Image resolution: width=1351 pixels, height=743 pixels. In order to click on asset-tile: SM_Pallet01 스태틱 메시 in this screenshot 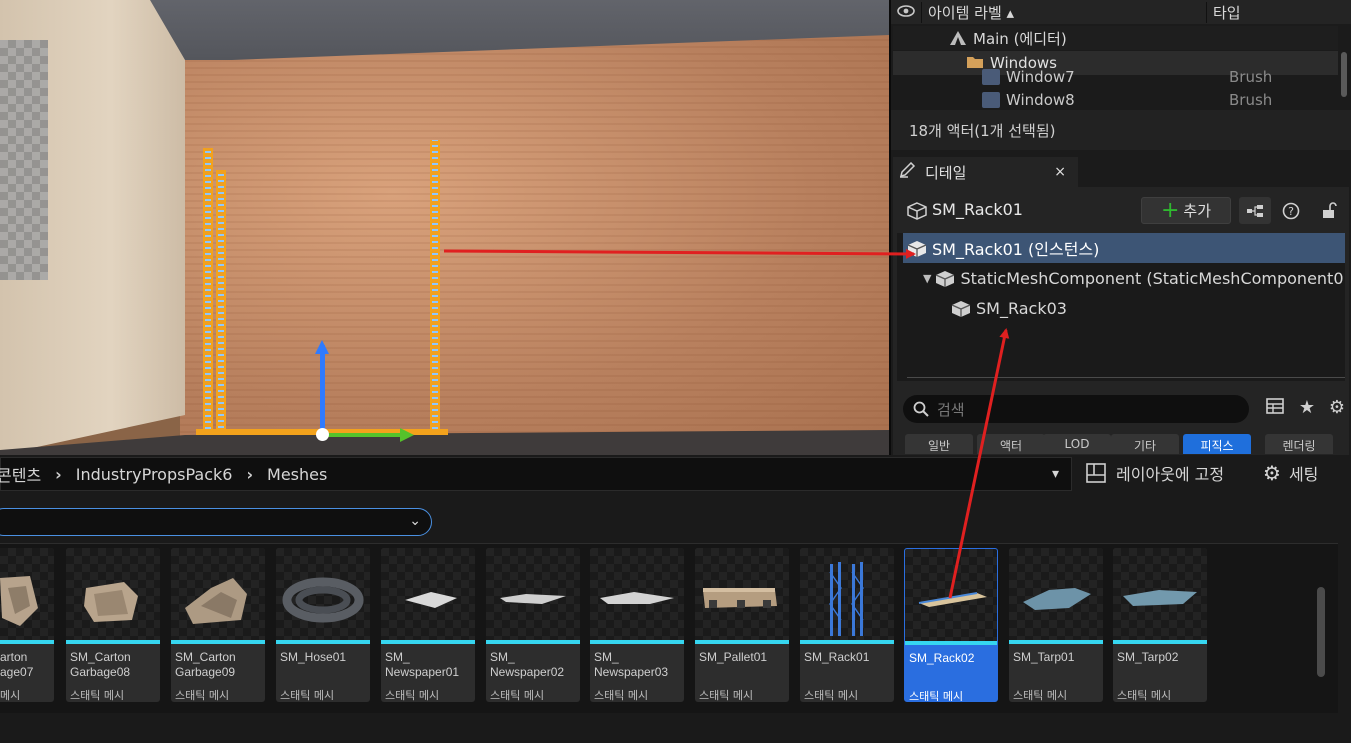, I will do `click(742, 625)`.